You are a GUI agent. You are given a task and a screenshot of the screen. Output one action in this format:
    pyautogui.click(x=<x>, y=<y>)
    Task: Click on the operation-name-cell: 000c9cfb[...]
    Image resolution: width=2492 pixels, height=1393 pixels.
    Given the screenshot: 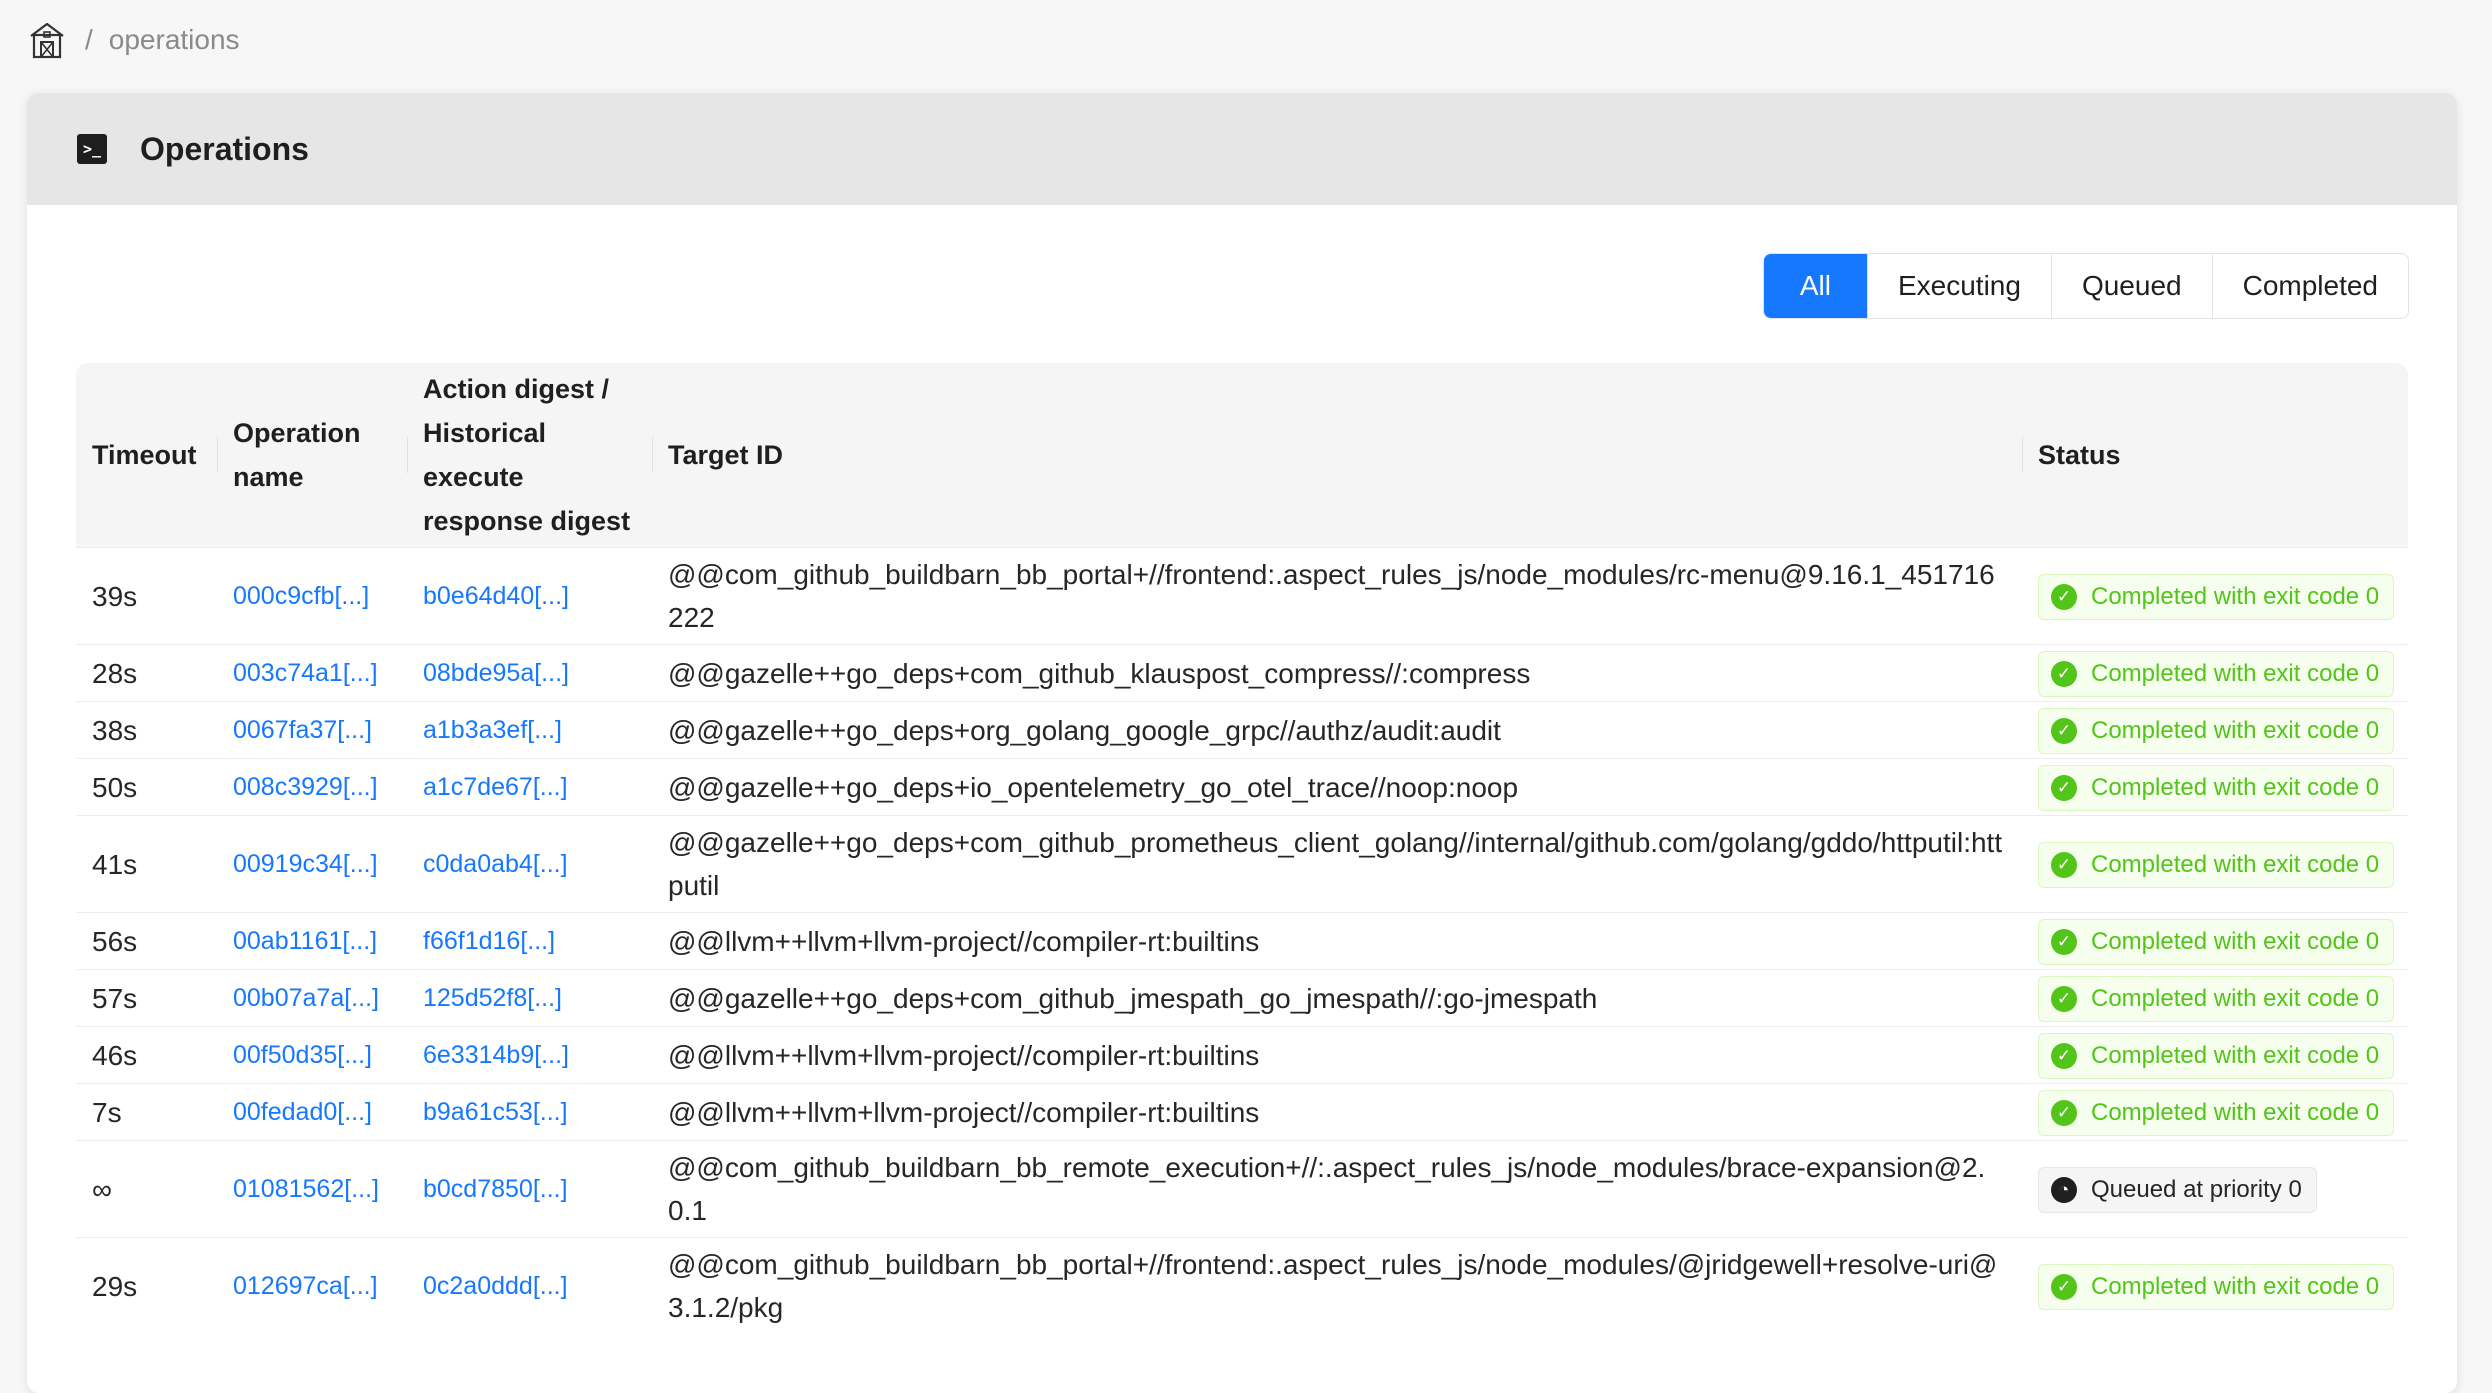 What is the action you would take?
    pyautogui.click(x=312, y=596)
    